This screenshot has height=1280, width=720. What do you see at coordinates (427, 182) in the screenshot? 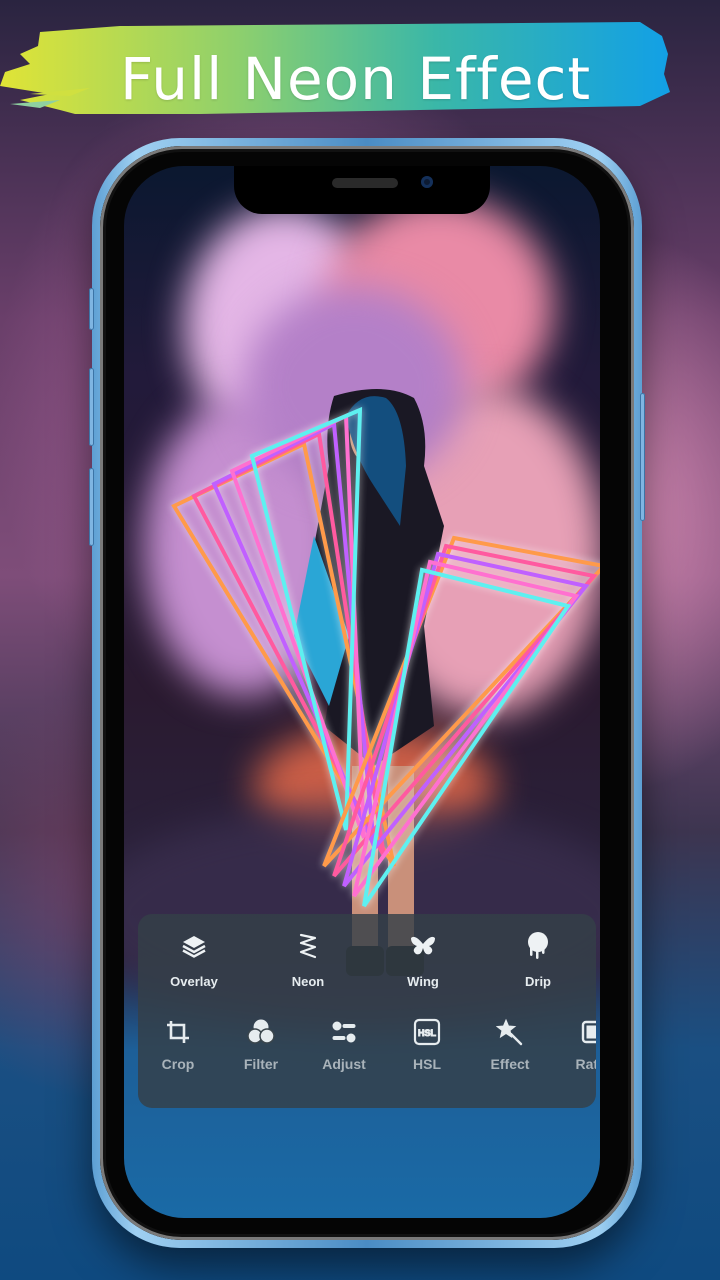
I see `front-camera` at bounding box center [427, 182].